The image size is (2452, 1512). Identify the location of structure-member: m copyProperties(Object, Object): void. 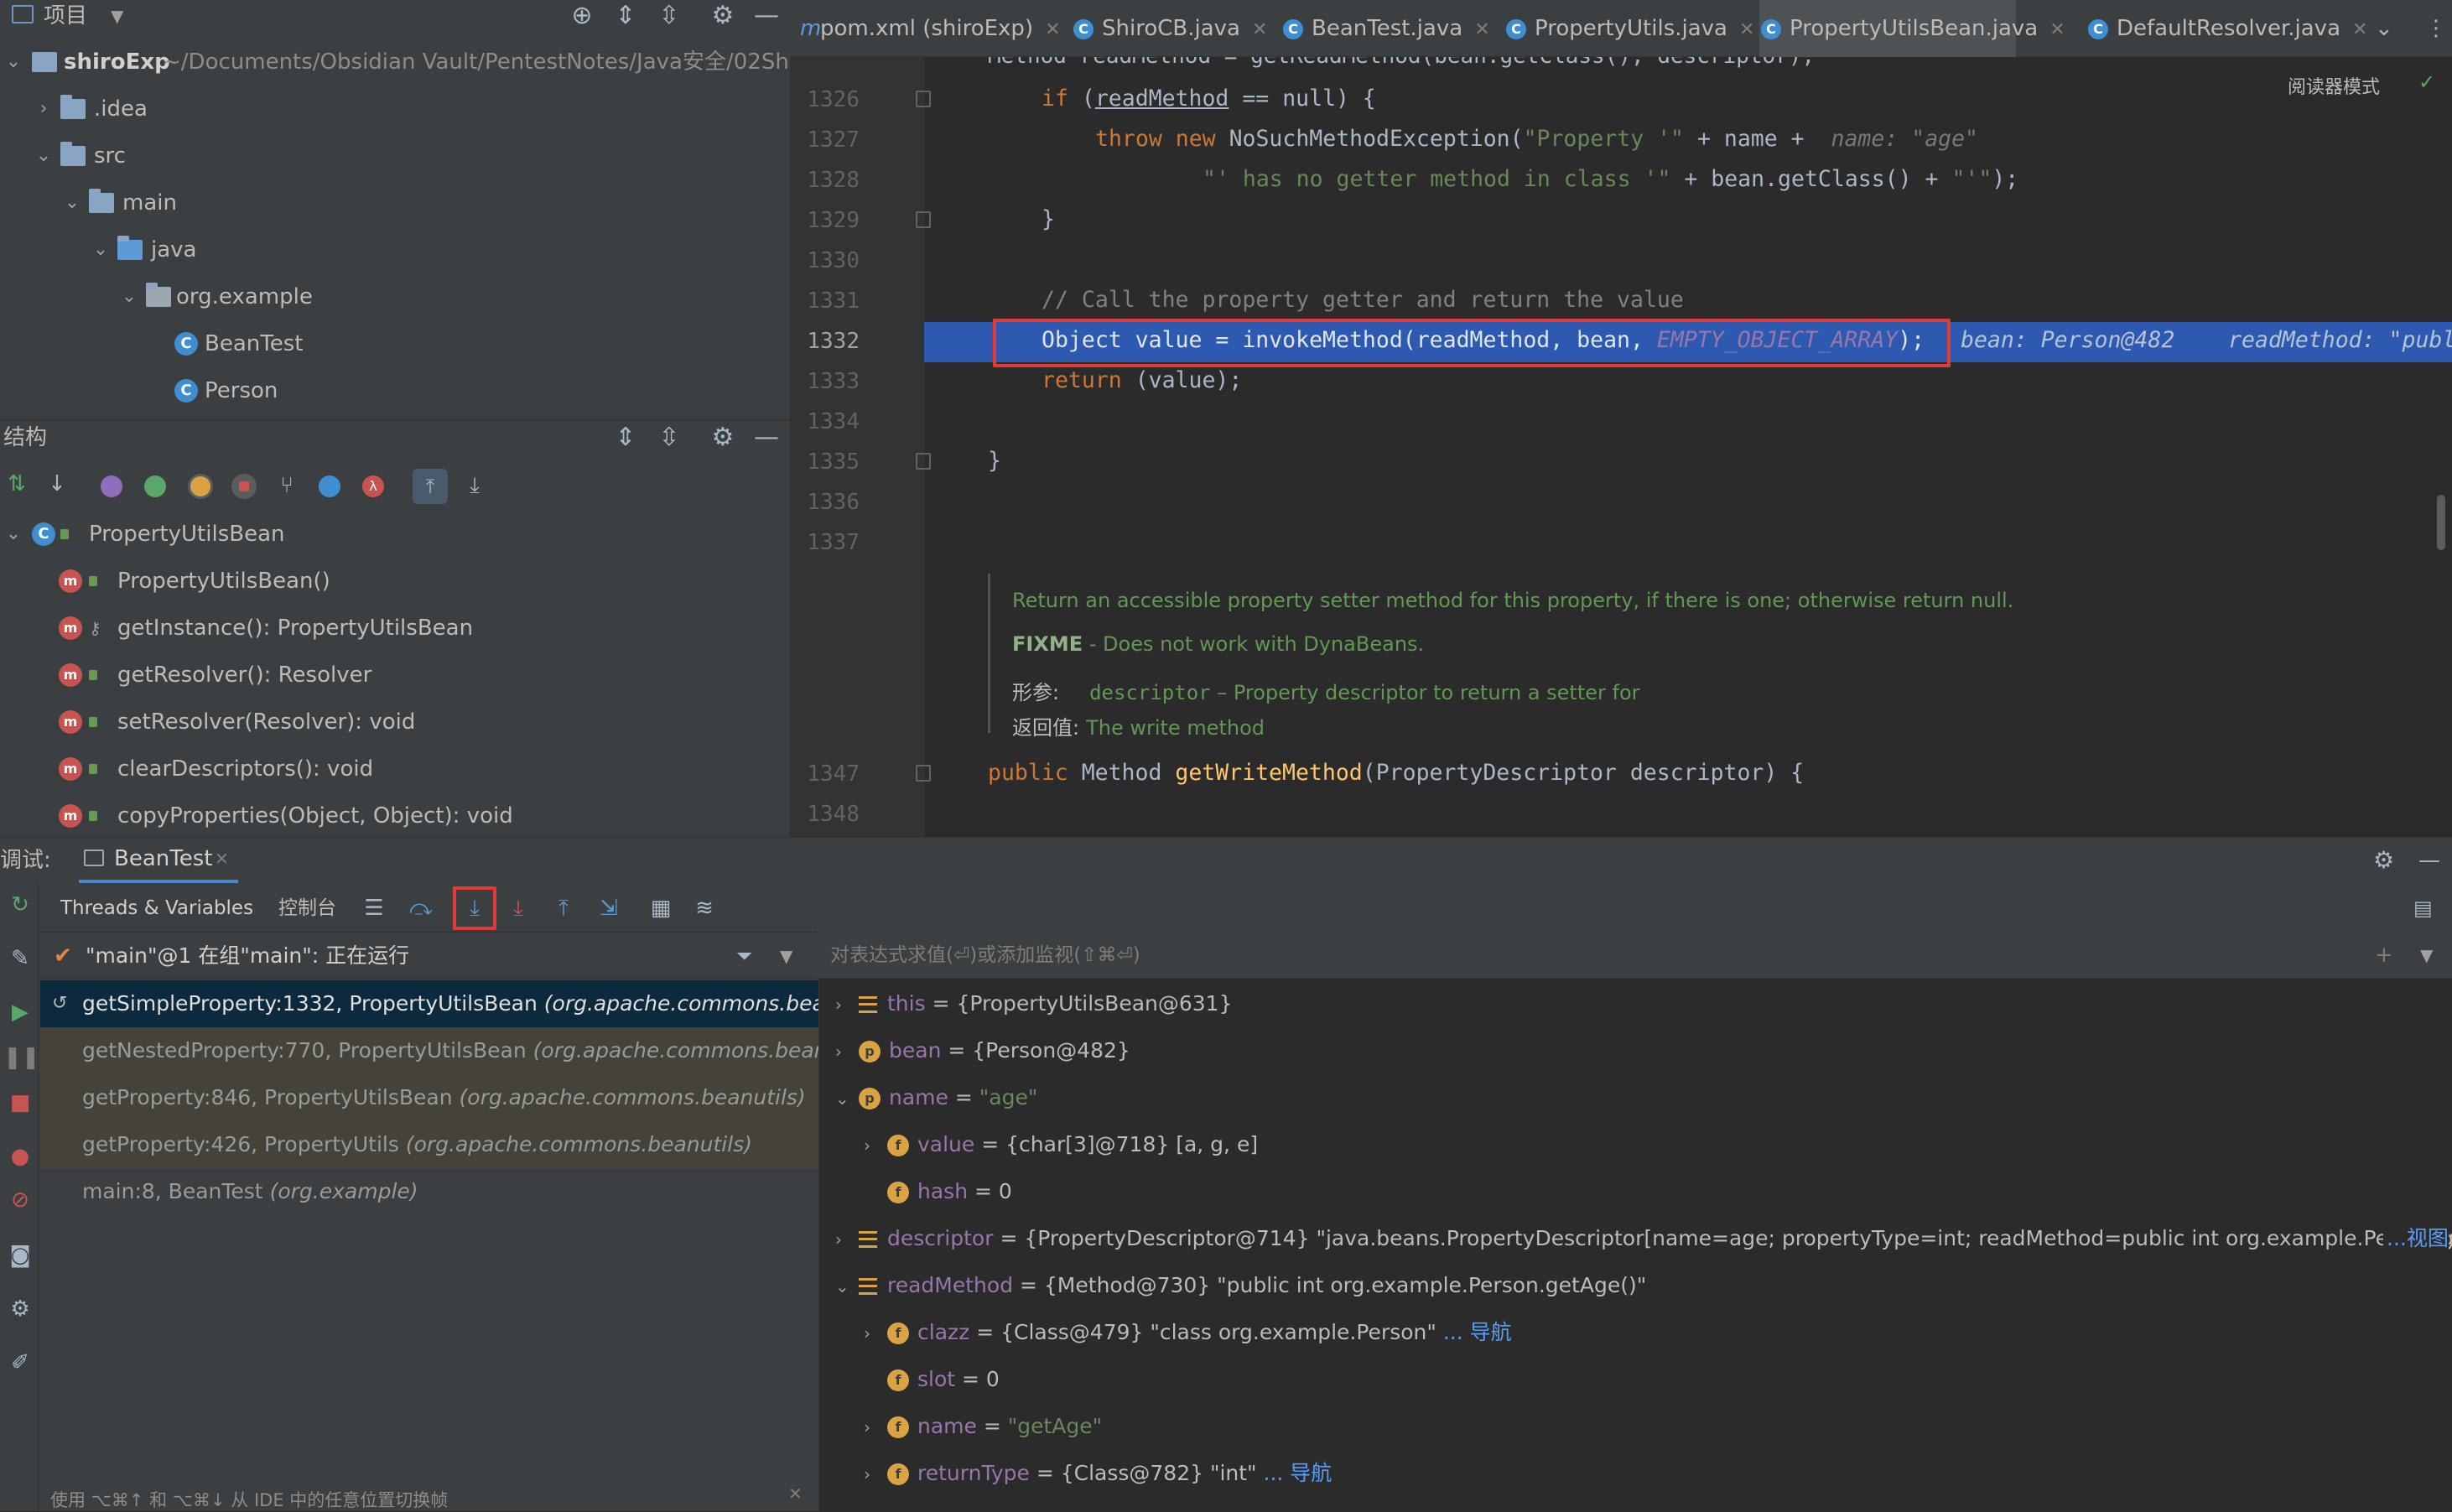
(394, 815).